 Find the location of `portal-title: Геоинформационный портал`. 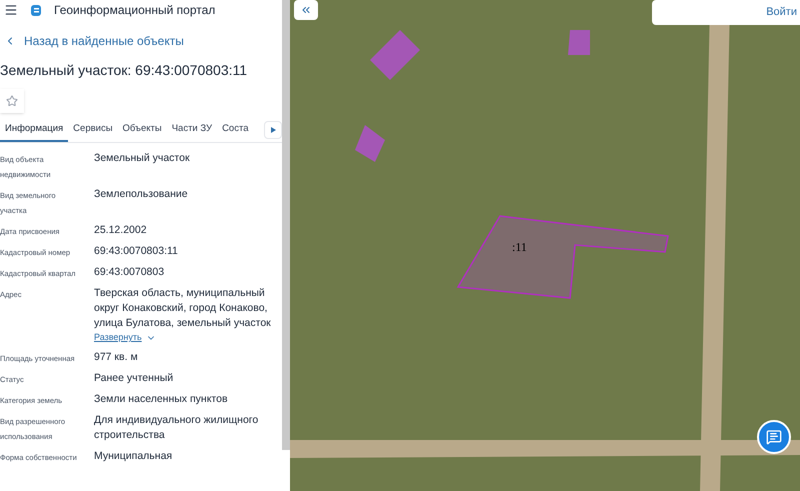

portal-title: Геоинформационный портал is located at coordinates (135, 10).